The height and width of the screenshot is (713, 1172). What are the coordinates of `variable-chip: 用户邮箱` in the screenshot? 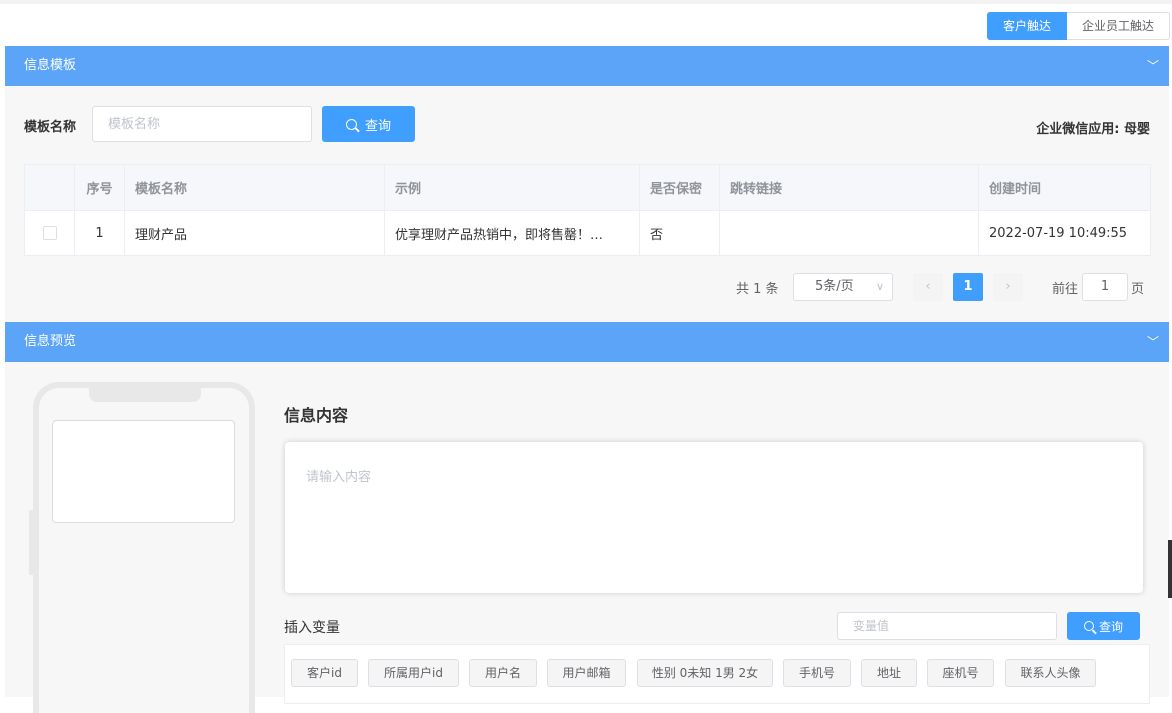 It's located at (586, 673).